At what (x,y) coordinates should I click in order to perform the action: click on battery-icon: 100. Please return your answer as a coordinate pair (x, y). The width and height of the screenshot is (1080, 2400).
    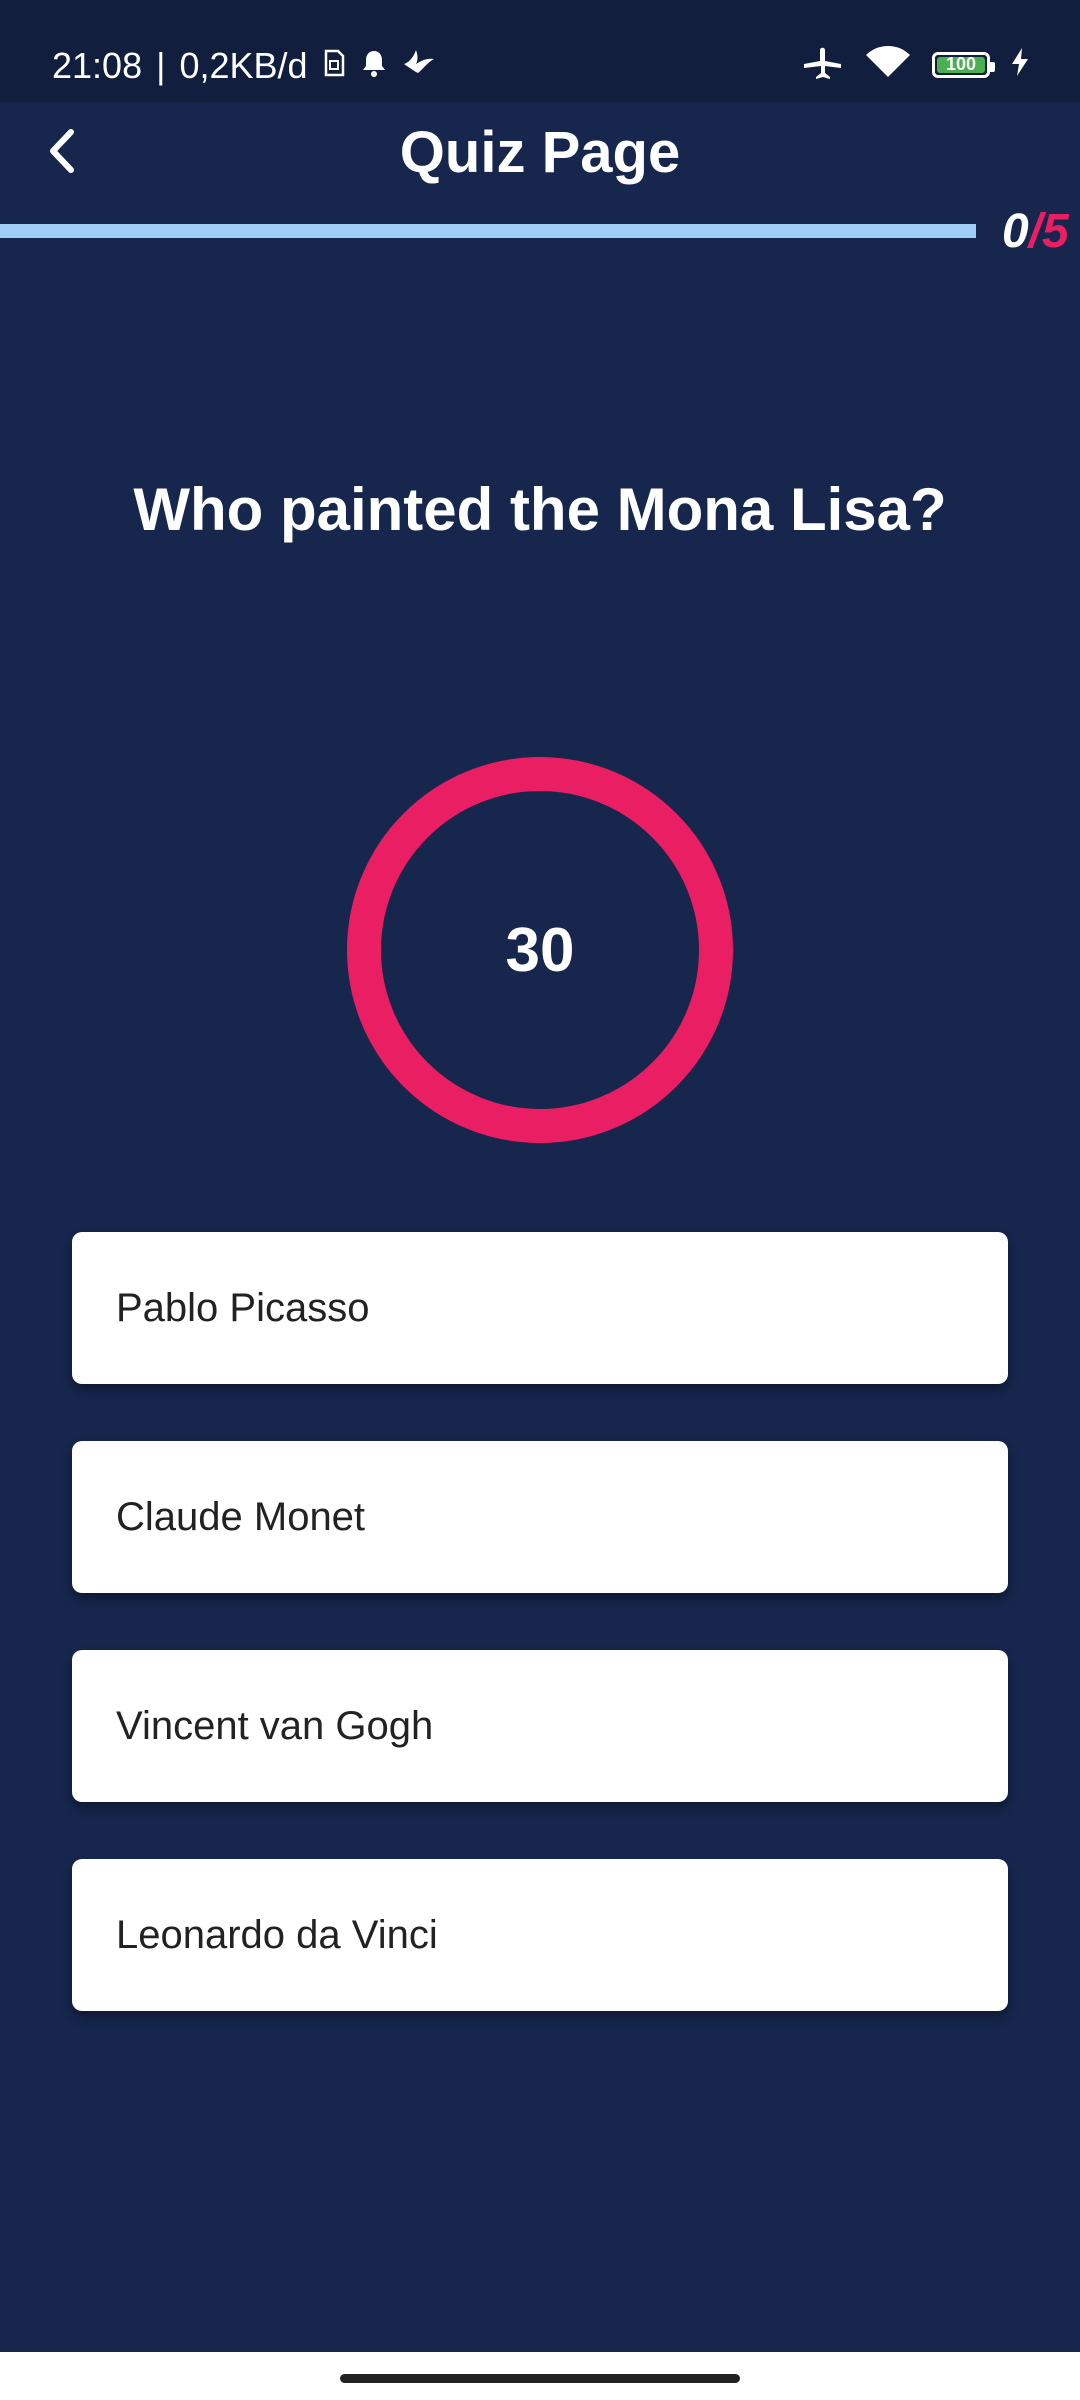
    Looking at the image, I should click on (963, 64).